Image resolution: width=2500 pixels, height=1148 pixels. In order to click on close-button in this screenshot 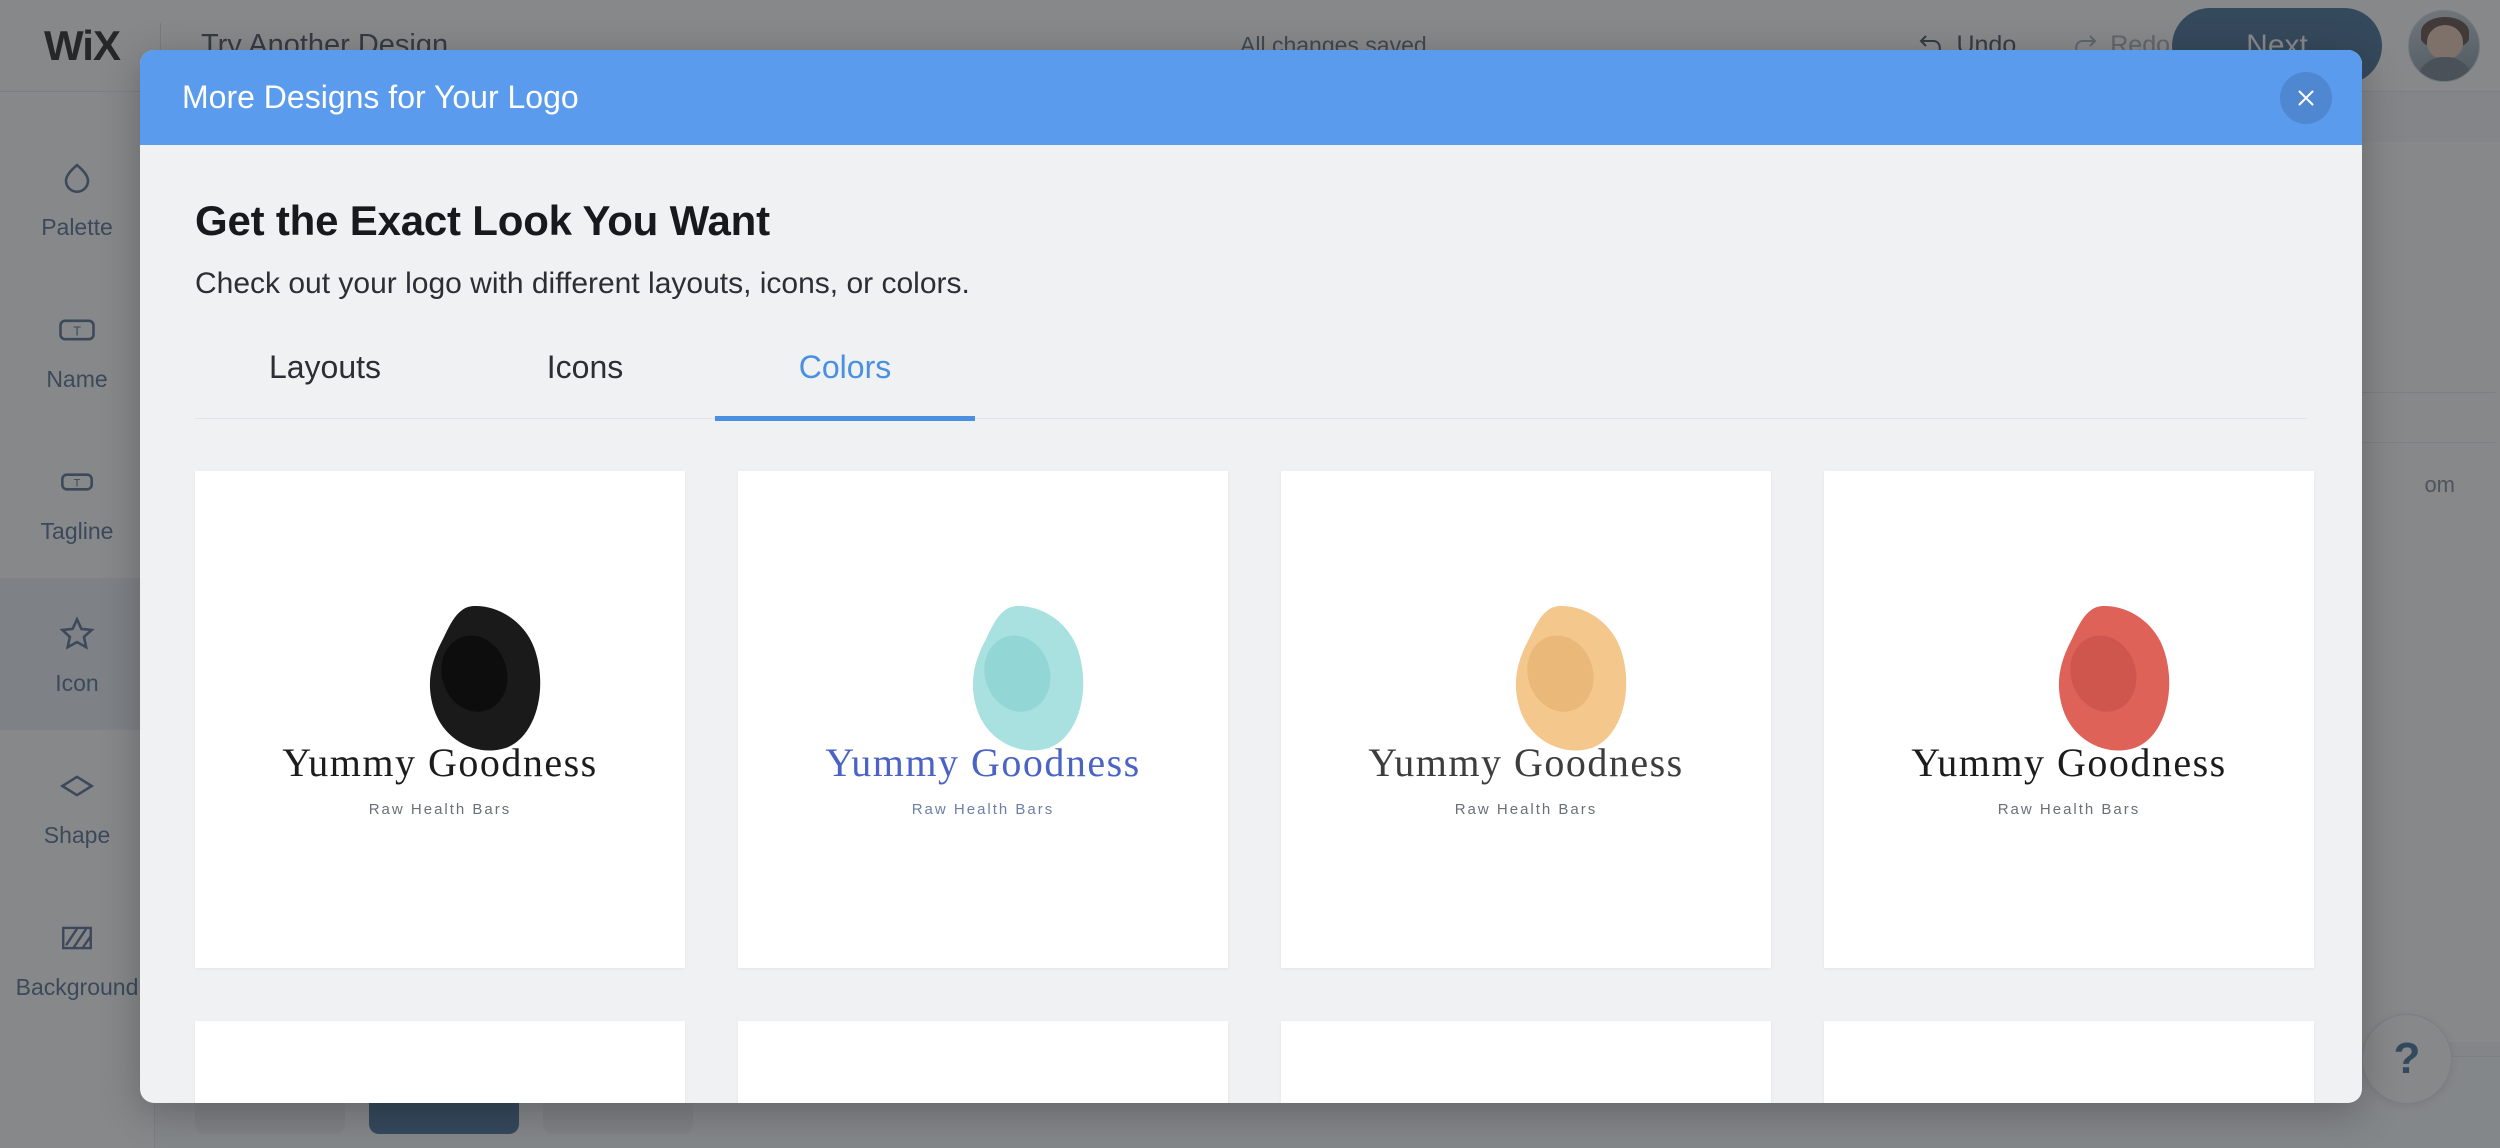, I will do `click(2306, 98)`.